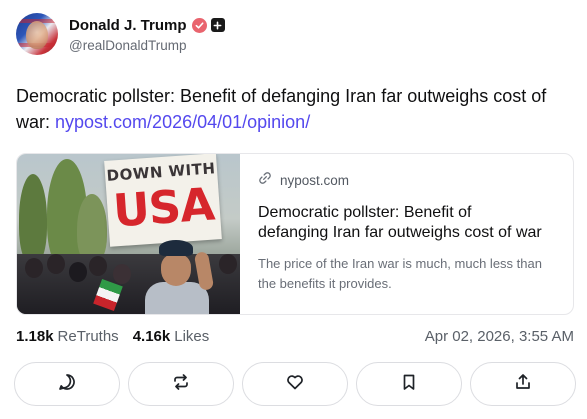 The height and width of the screenshot is (419, 587). I want to click on likes-count: 4.16k, so click(152, 336).